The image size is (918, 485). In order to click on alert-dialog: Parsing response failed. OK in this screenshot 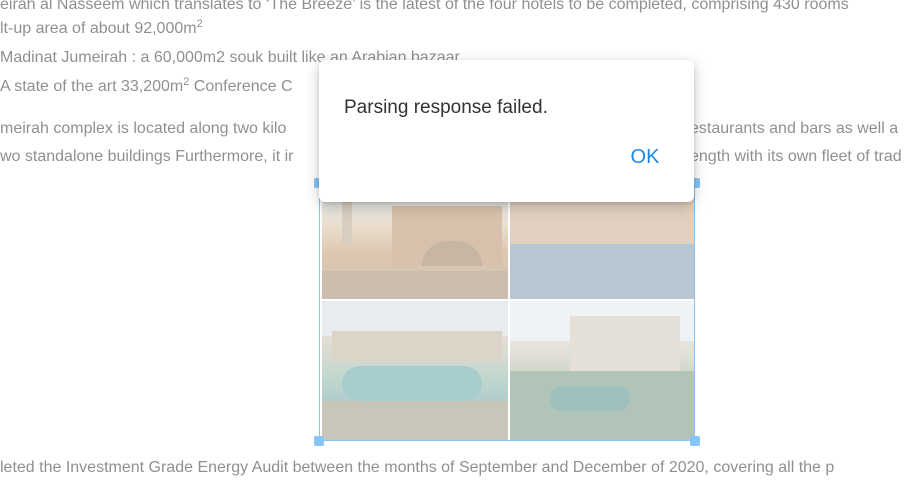, I will do `click(506, 131)`.